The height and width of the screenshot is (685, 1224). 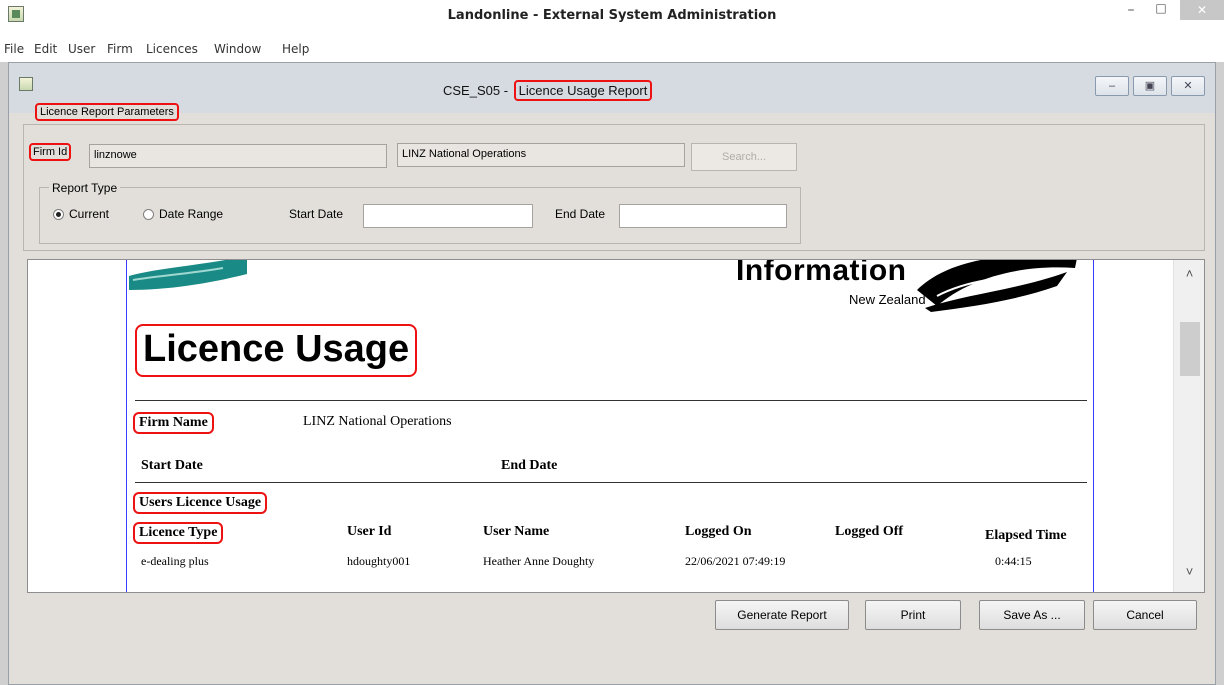 I want to click on child-title: CSE_S05 - Licence Usage Report, so click(x=548, y=90).